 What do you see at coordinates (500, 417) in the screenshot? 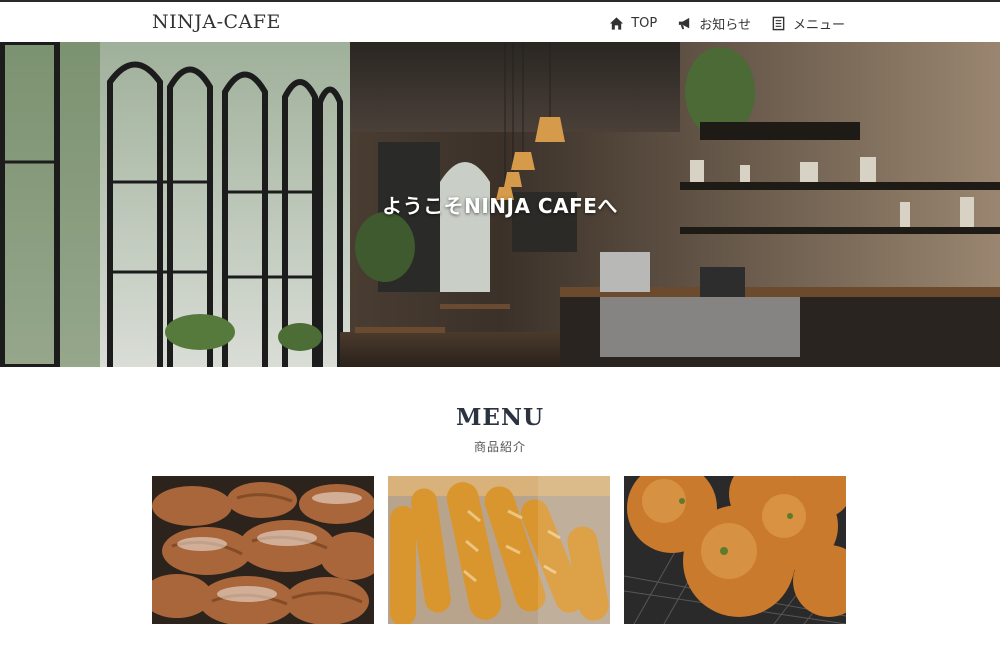
I see `menu-heading: MENU` at bounding box center [500, 417].